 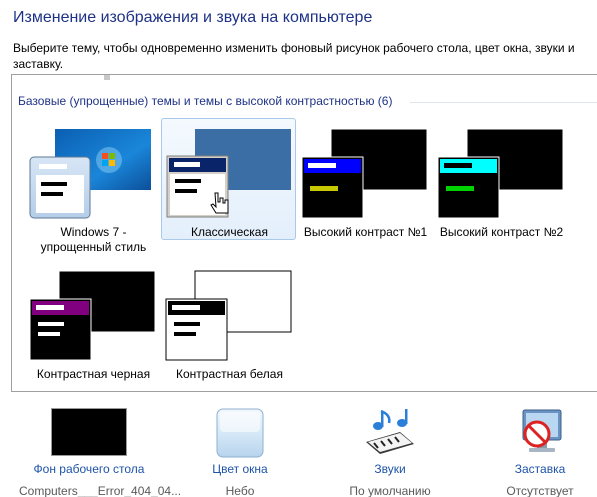 I want to click on theme-label: Высокий контраст №2, so click(x=501, y=232).